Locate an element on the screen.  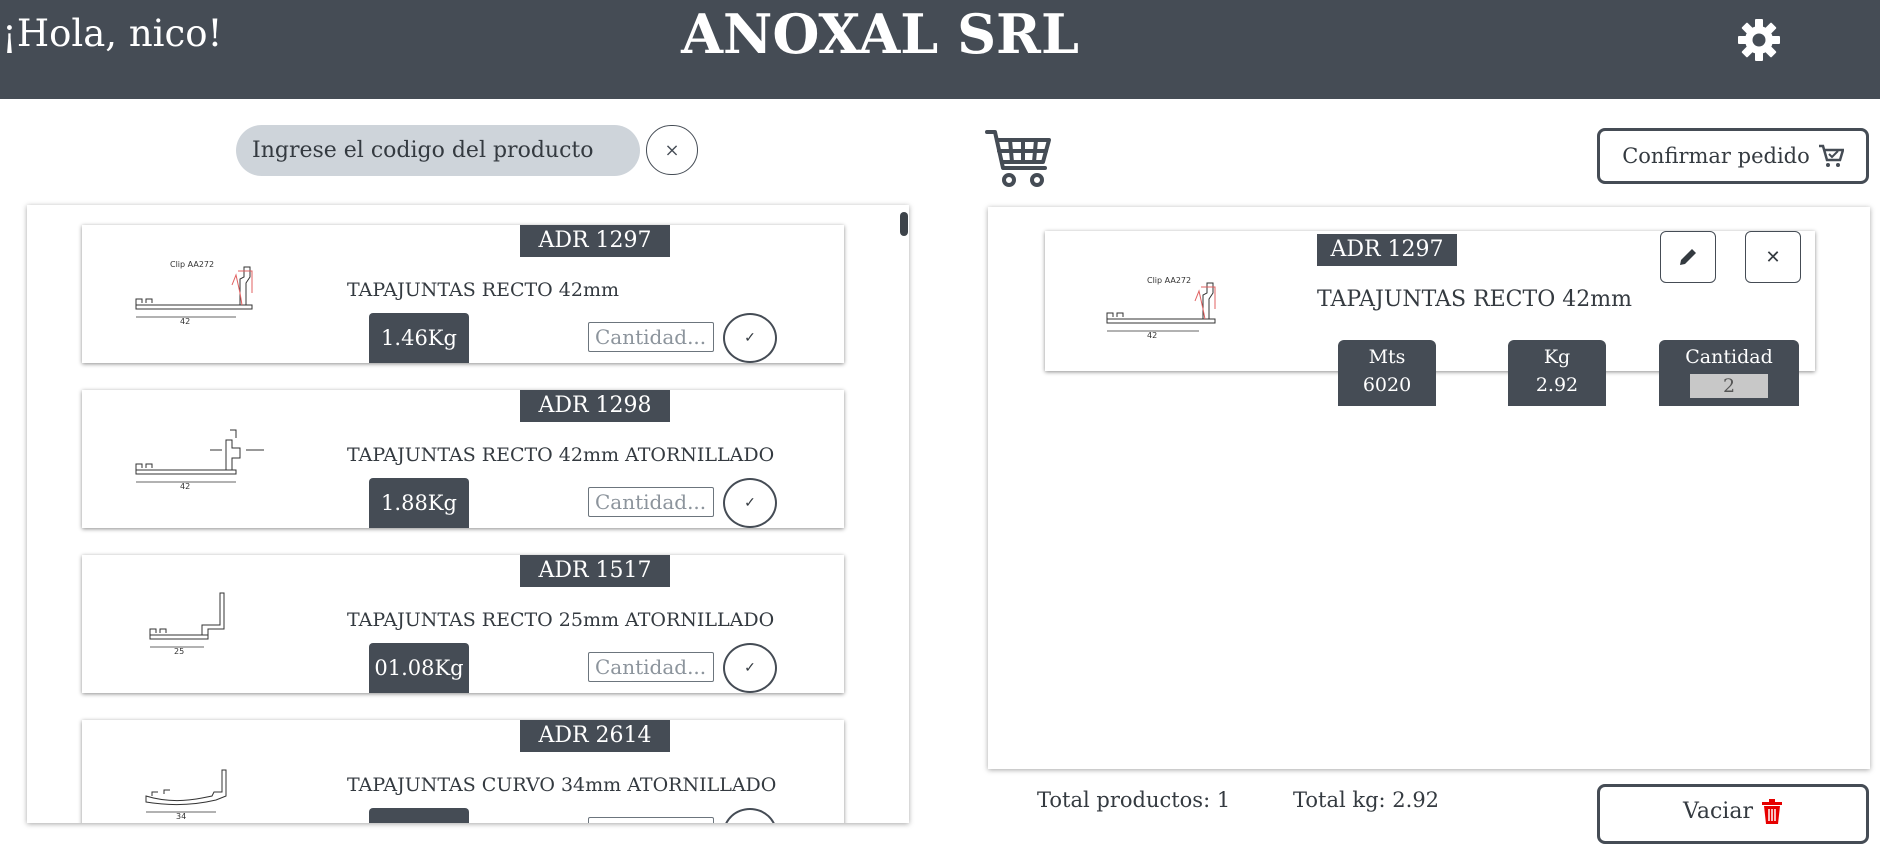
trash-icon is located at coordinates (1771, 811).